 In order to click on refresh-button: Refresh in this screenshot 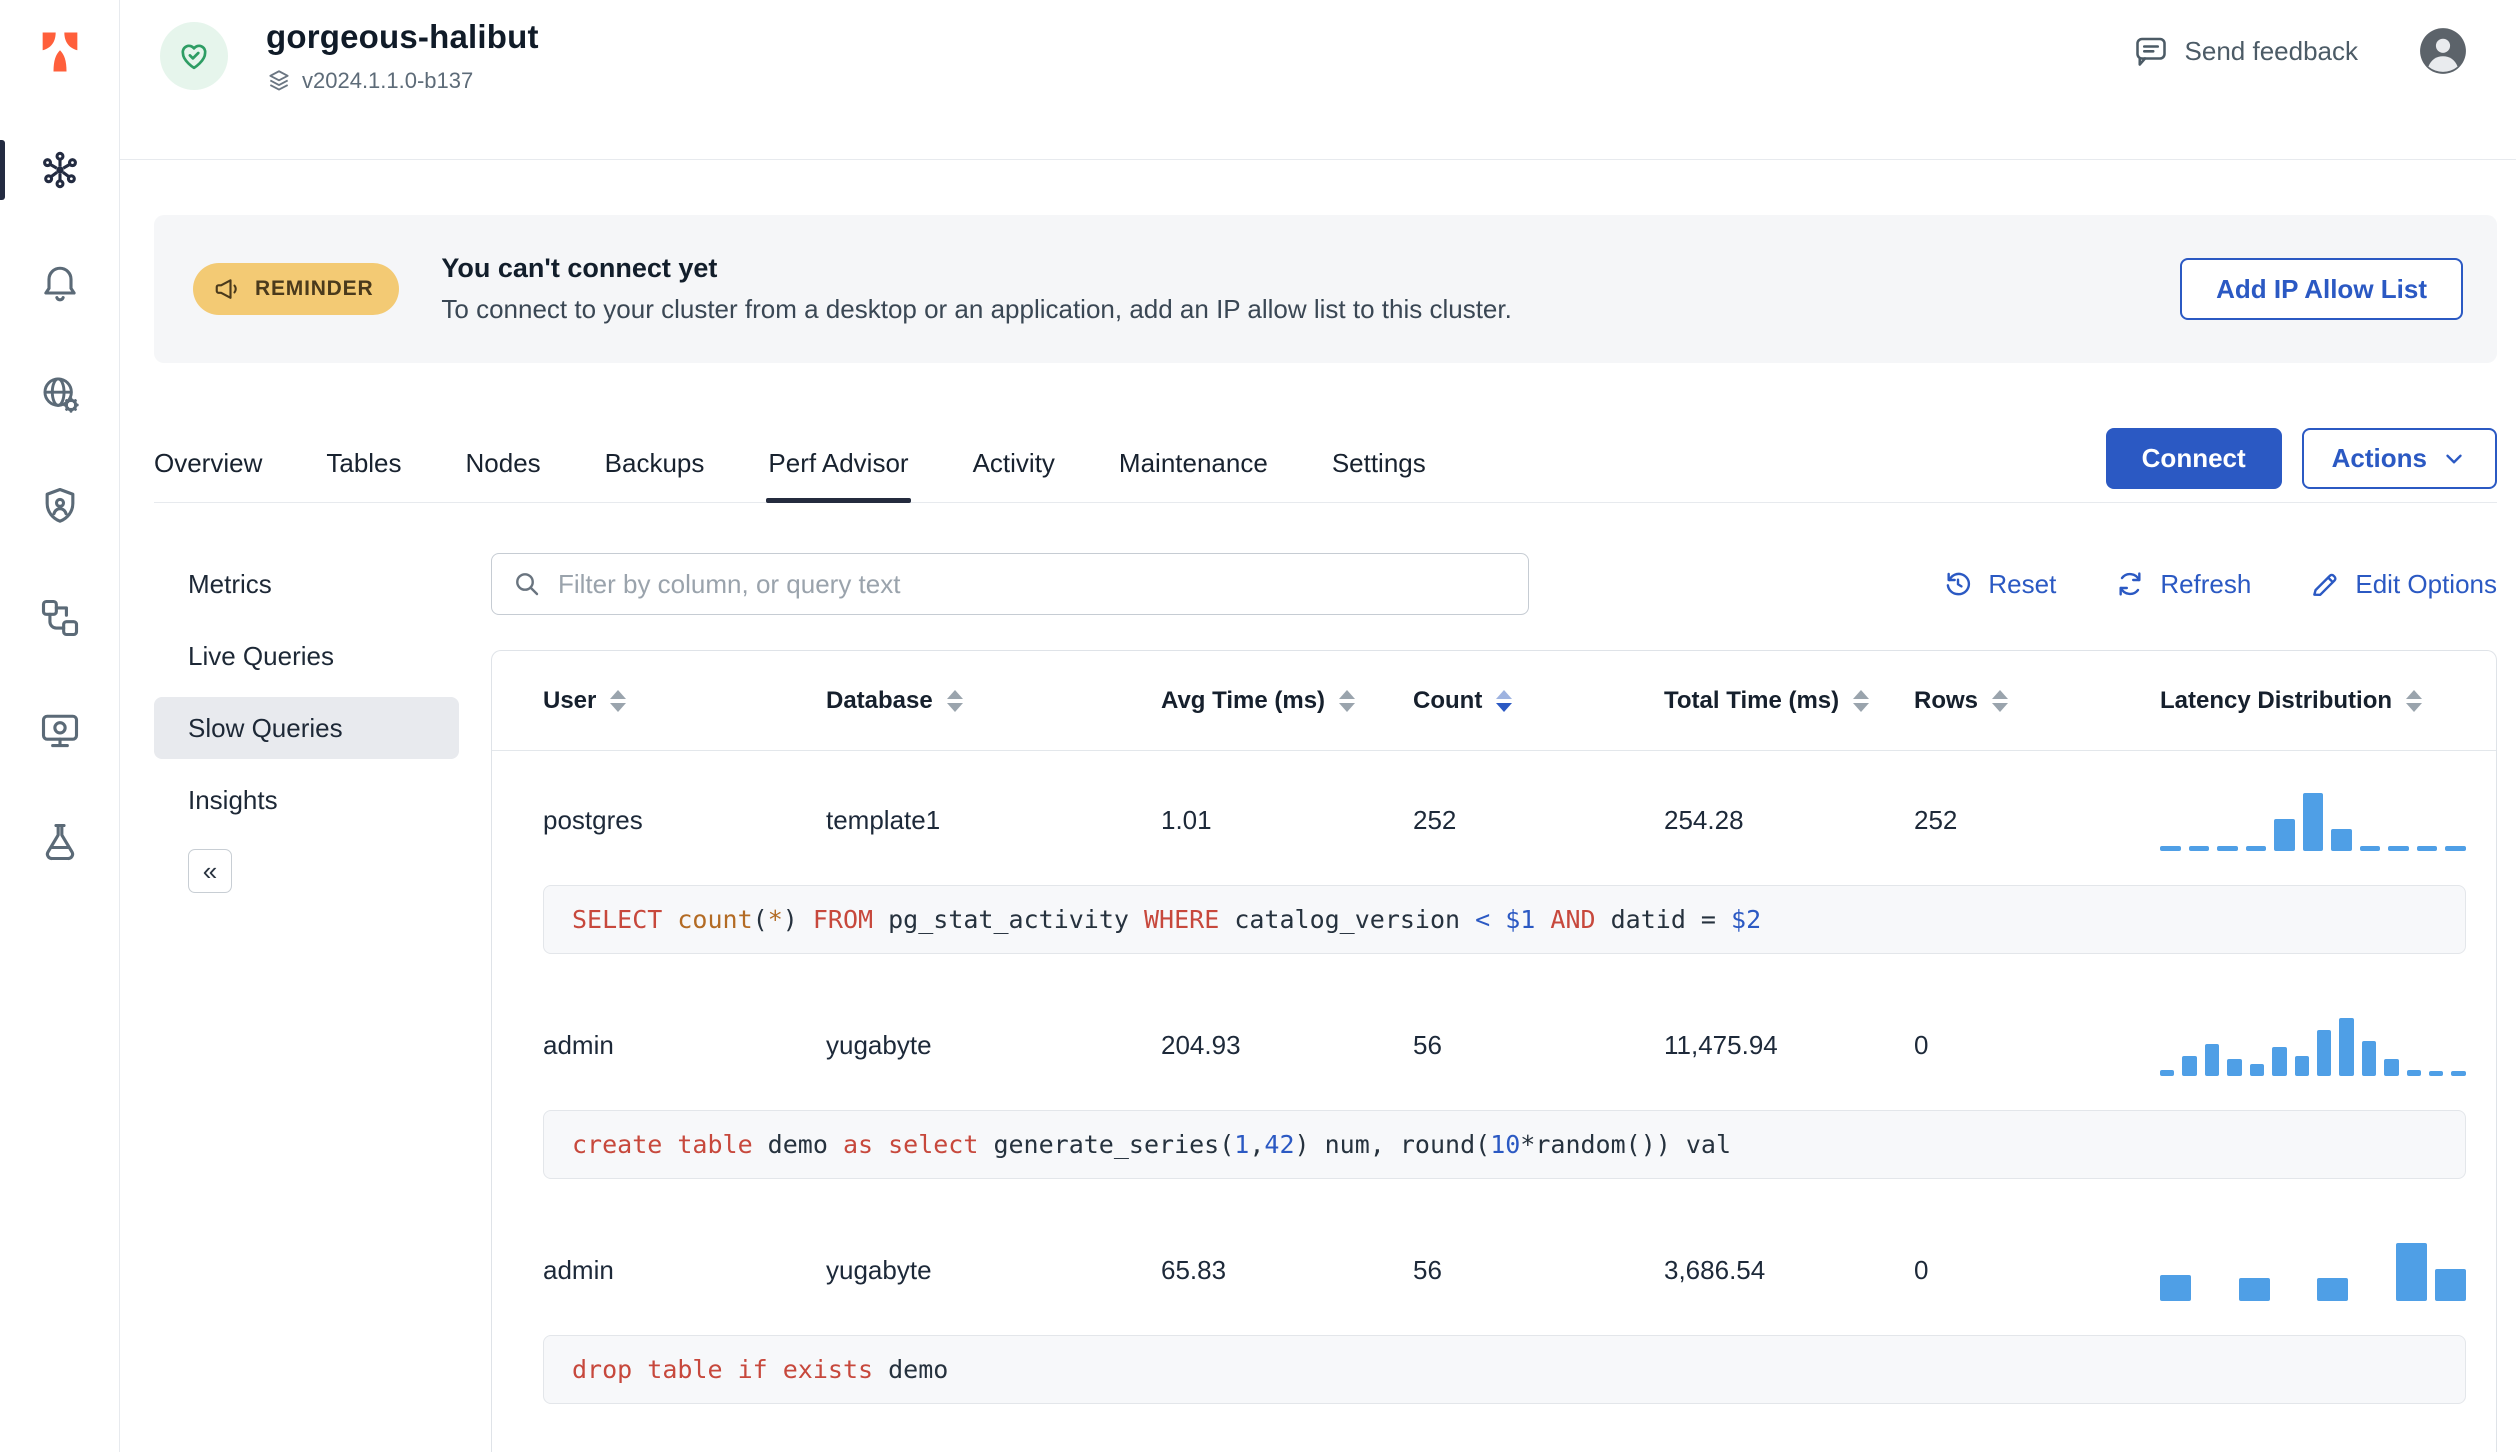, I will do `click(2182, 584)`.